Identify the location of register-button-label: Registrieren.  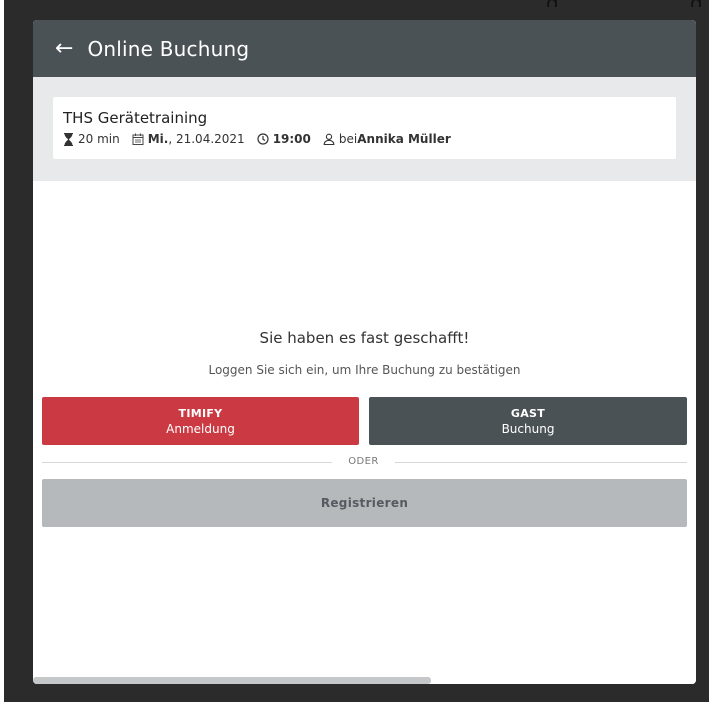
(364, 503).